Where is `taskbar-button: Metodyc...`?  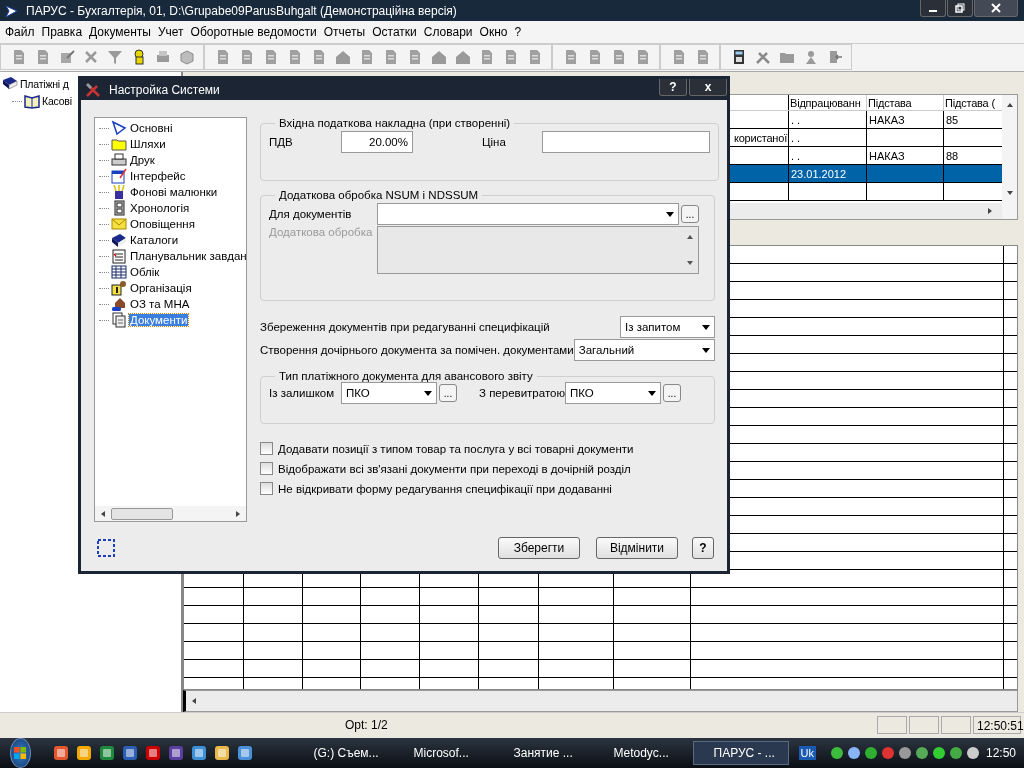 taskbar-button: Metodyc... is located at coordinates (640, 753).